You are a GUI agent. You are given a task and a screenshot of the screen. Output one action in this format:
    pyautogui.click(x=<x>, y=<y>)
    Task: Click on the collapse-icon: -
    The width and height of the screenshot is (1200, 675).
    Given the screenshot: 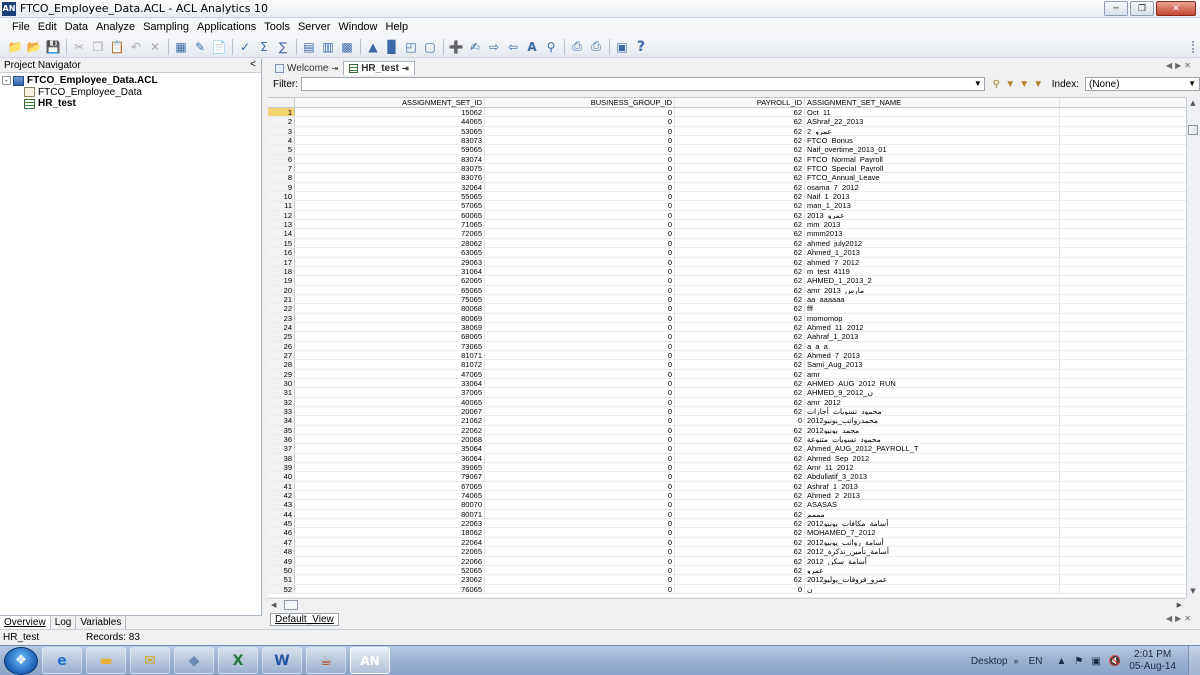 What is the action you would take?
    pyautogui.click(x=6, y=81)
    